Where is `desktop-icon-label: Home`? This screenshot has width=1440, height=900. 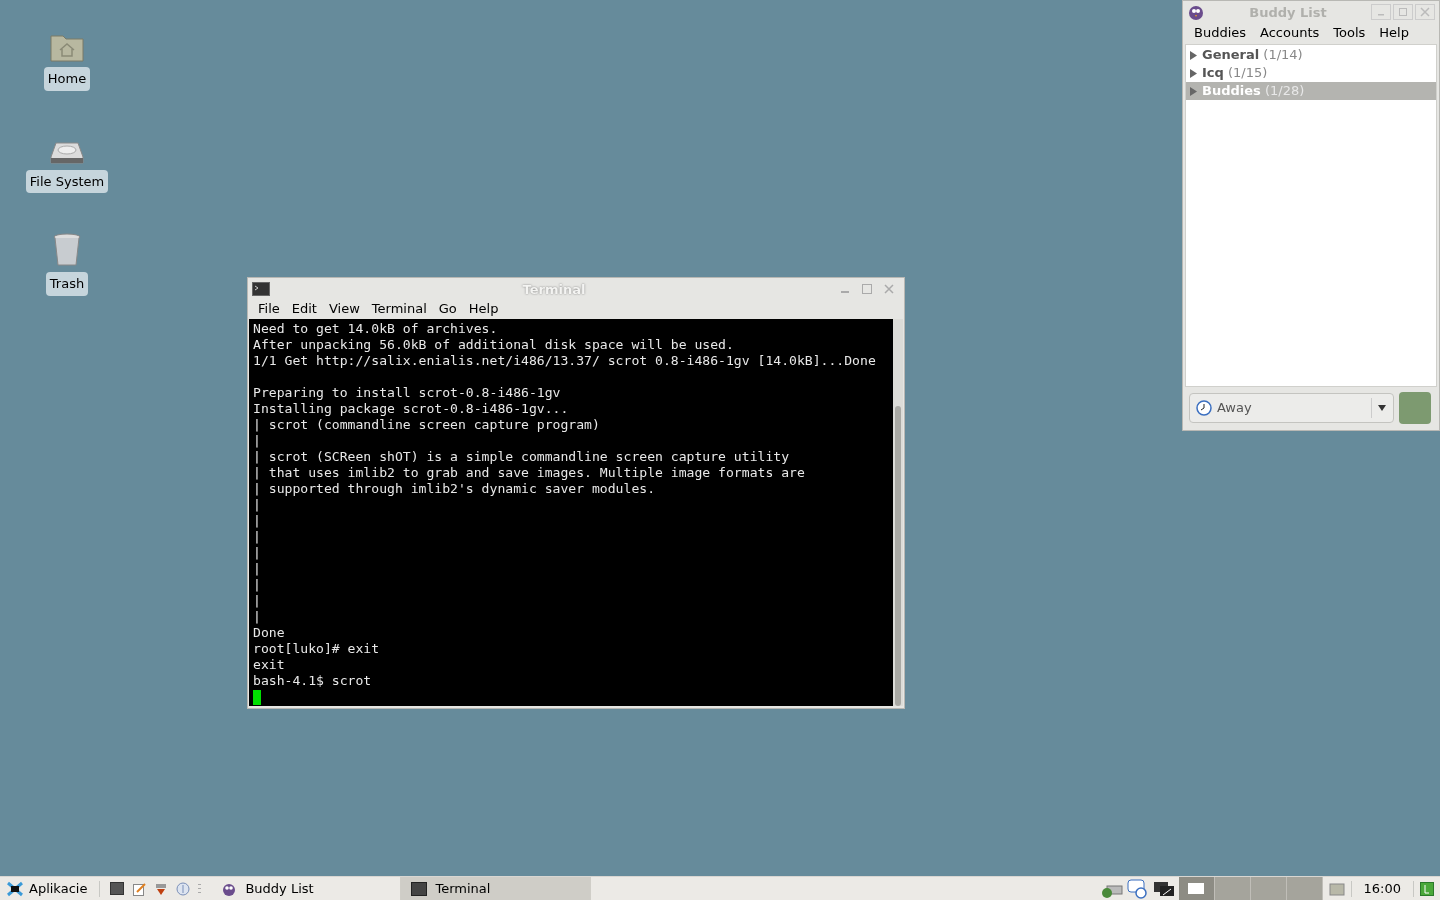
desktop-icon-label: Home is located at coordinates (67, 79).